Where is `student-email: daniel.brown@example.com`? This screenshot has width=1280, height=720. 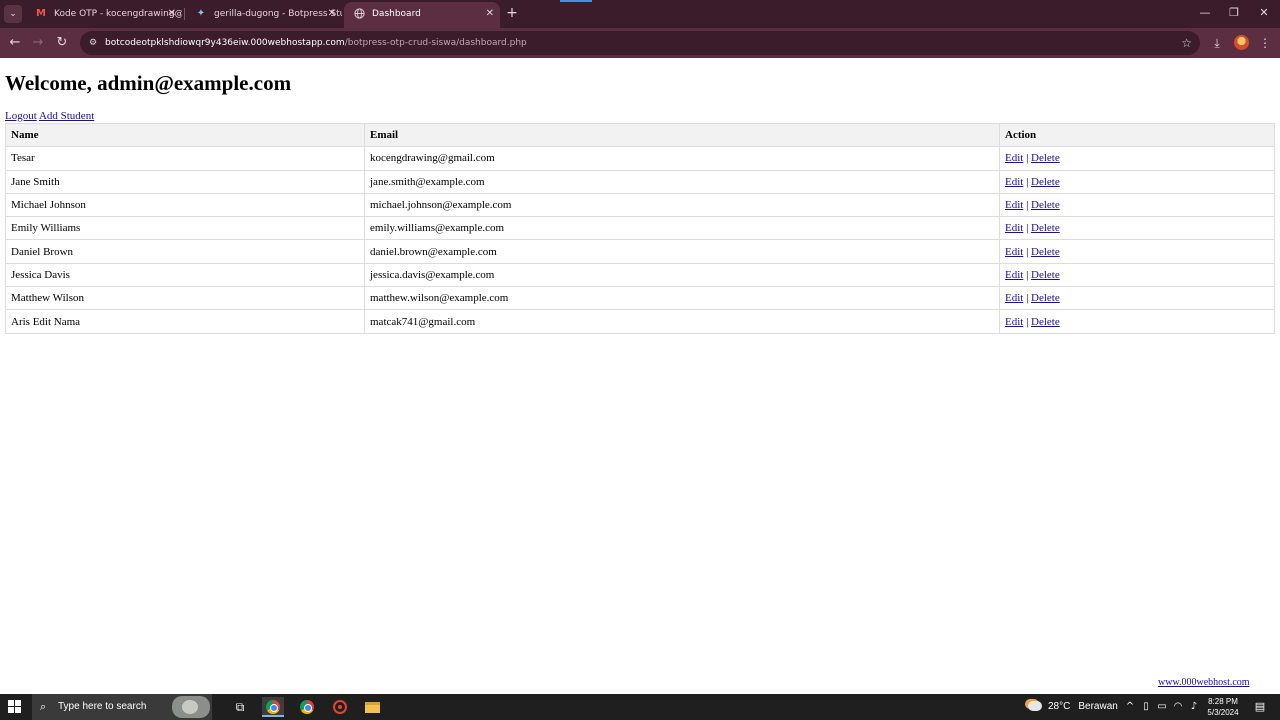 student-email: daniel.brown@example.com is located at coordinates (682, 251).